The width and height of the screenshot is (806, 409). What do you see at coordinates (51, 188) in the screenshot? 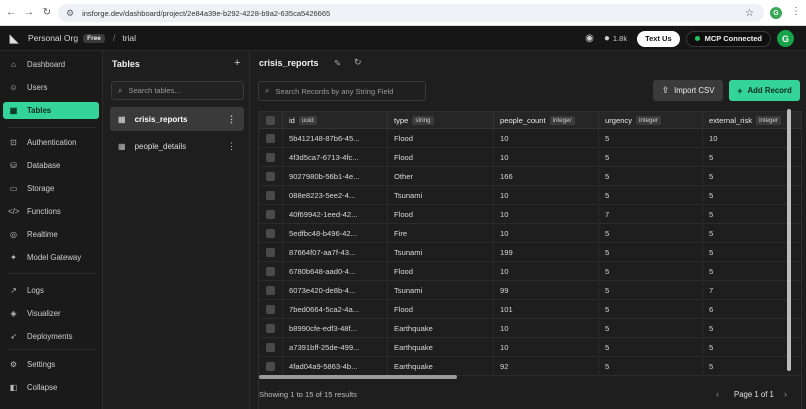
I see `sidebar-item-storage: ▭ Storage` at bounding box center [51, 188].